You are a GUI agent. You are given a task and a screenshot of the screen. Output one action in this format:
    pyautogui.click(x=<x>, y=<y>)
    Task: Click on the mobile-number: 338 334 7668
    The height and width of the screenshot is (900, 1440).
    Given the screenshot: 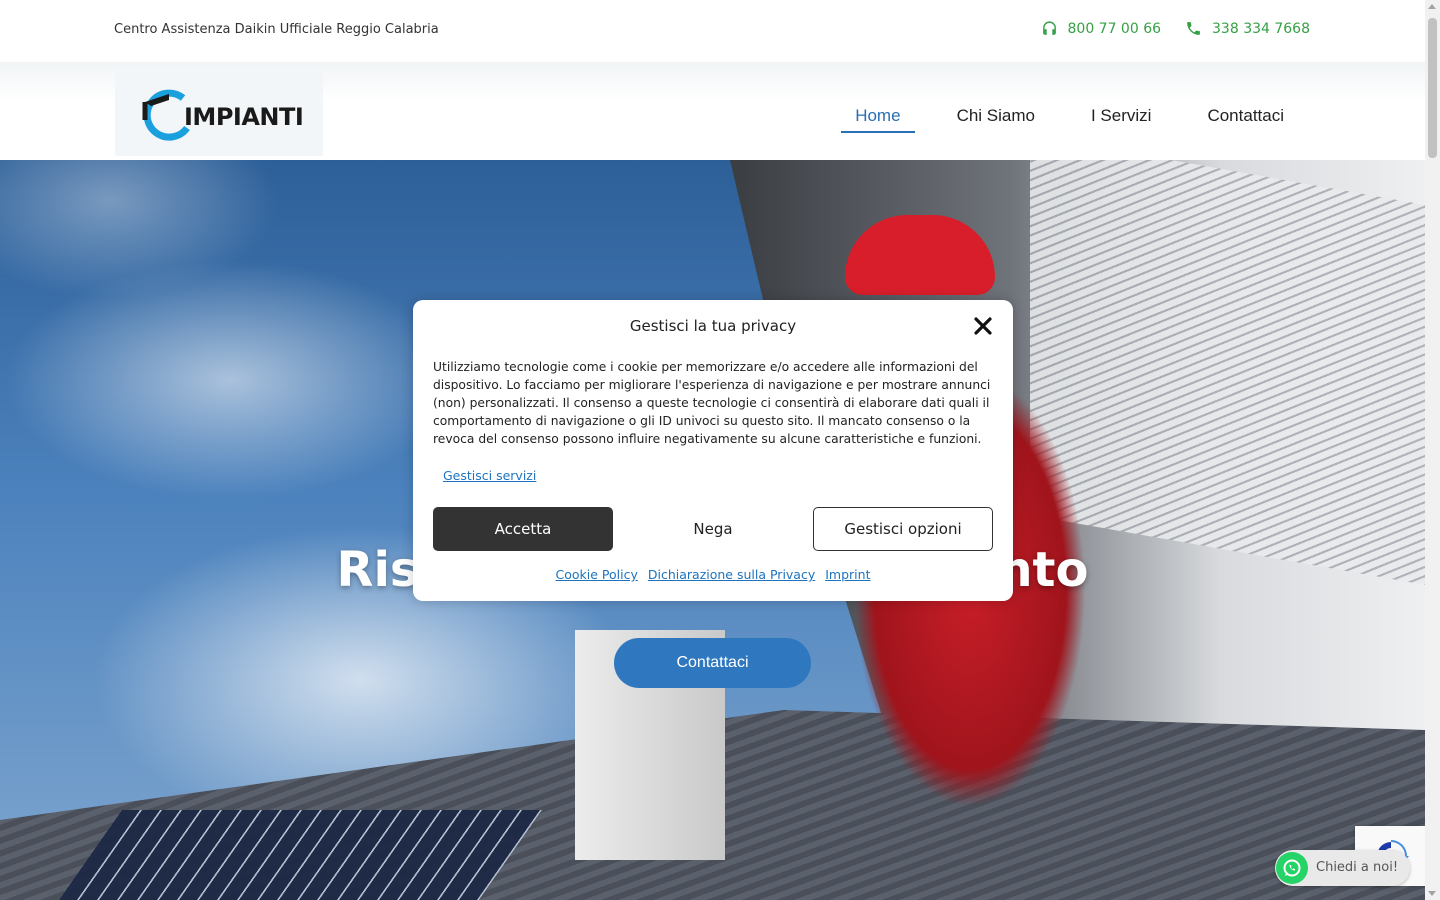 What is the action you would take?
    pyautogui.click(x=1261, y=29)
    